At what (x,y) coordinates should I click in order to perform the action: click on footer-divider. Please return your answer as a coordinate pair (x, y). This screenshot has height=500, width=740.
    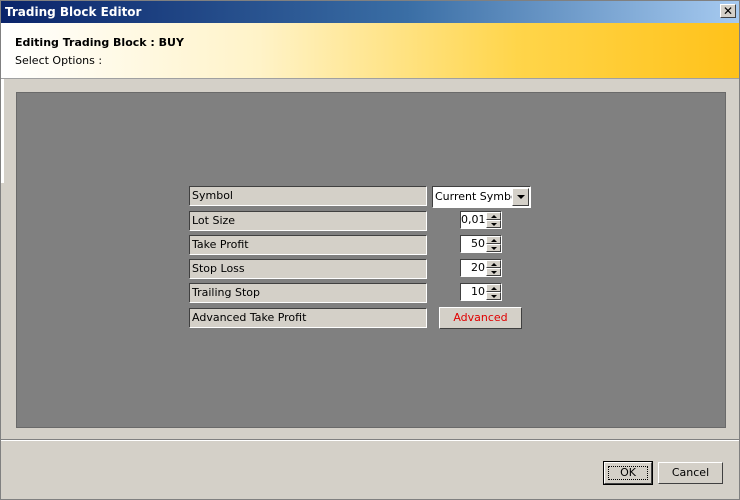
    Looking at the image, I should click on (370, 440).